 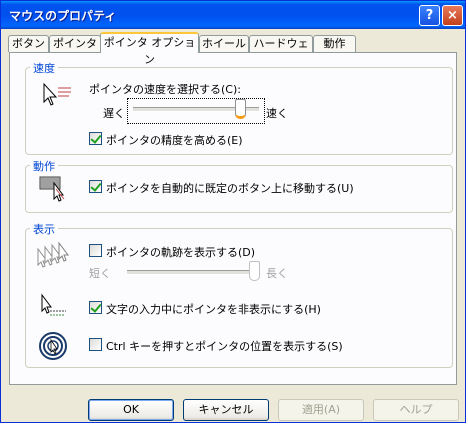 What do you see at coordinates (75, 43) in the screenshot?
I see `tab-pointers: ポインタ` at bounding box center [75, 43].